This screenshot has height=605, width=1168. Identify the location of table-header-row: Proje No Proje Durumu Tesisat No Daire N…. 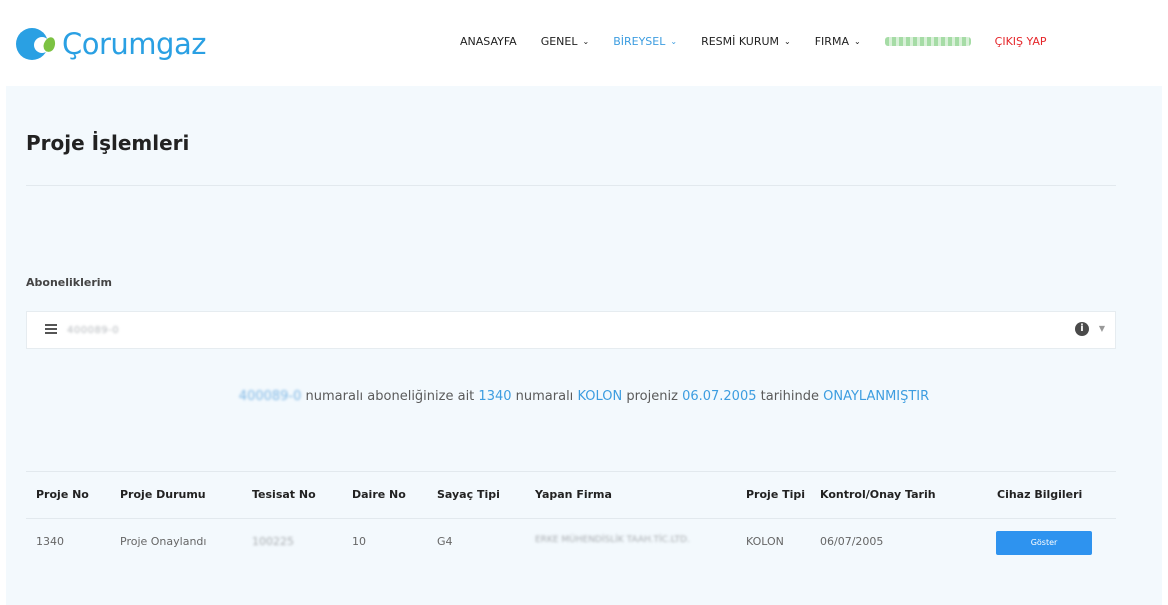
(571, 494).